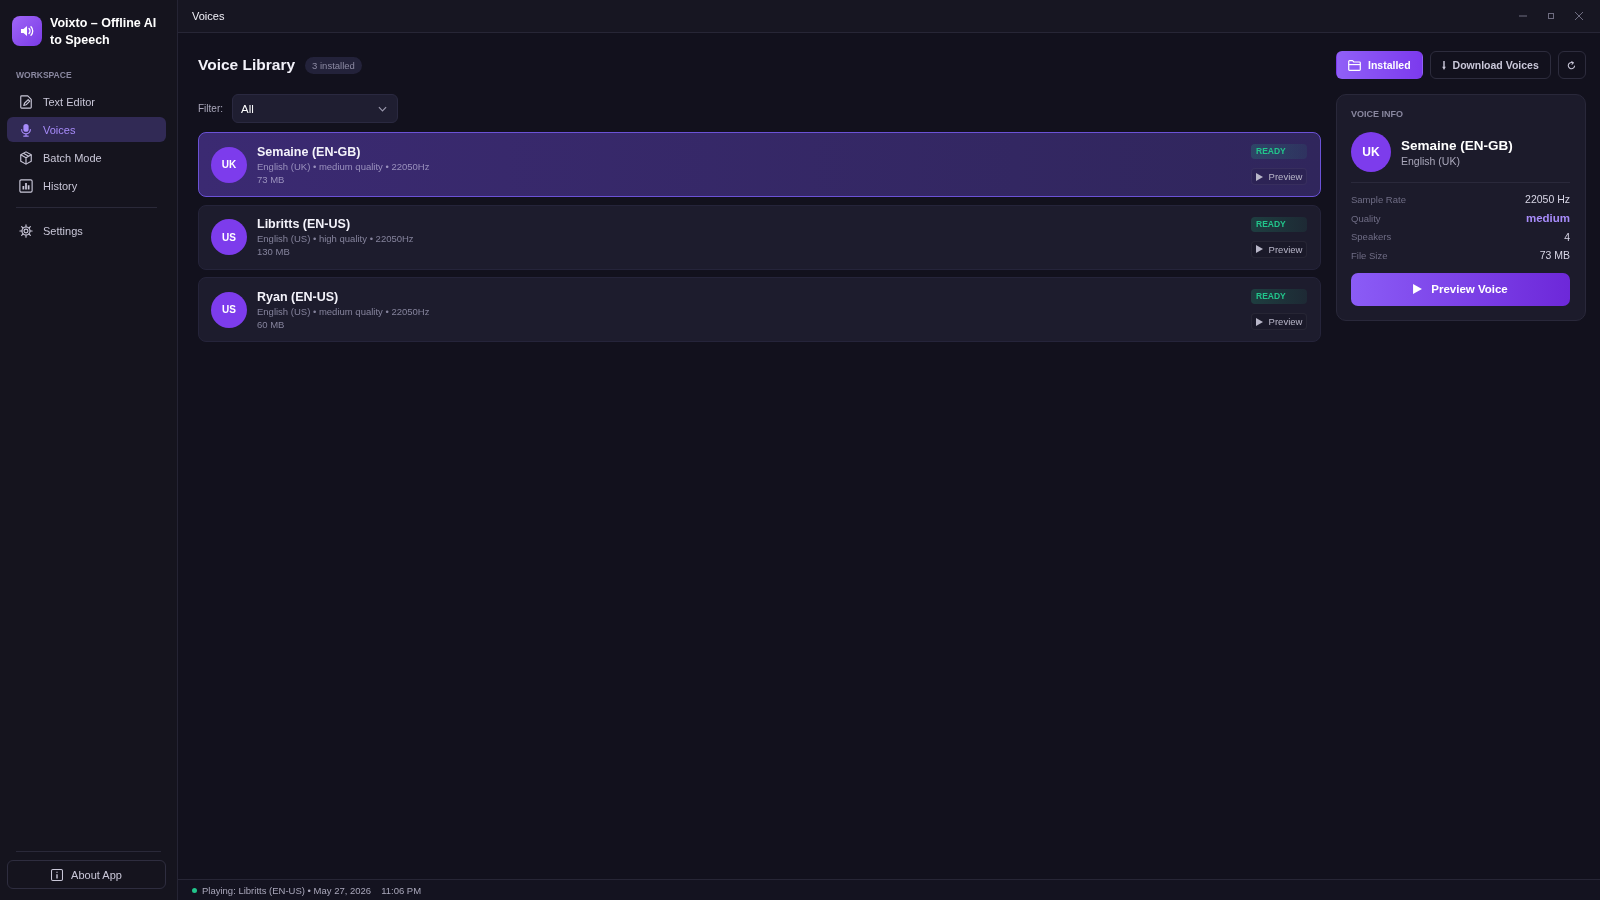  I want to click on panel-label: VOICE INFO, so click(1377, 114).